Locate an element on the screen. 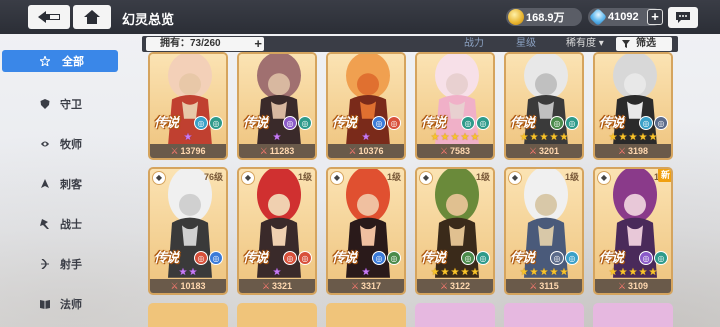 The image size is (720, 327). hero-card: ◆ 1级 传说 ◎ ◎ ★ ⚔ 3317 is located at coordinates (366, 231).